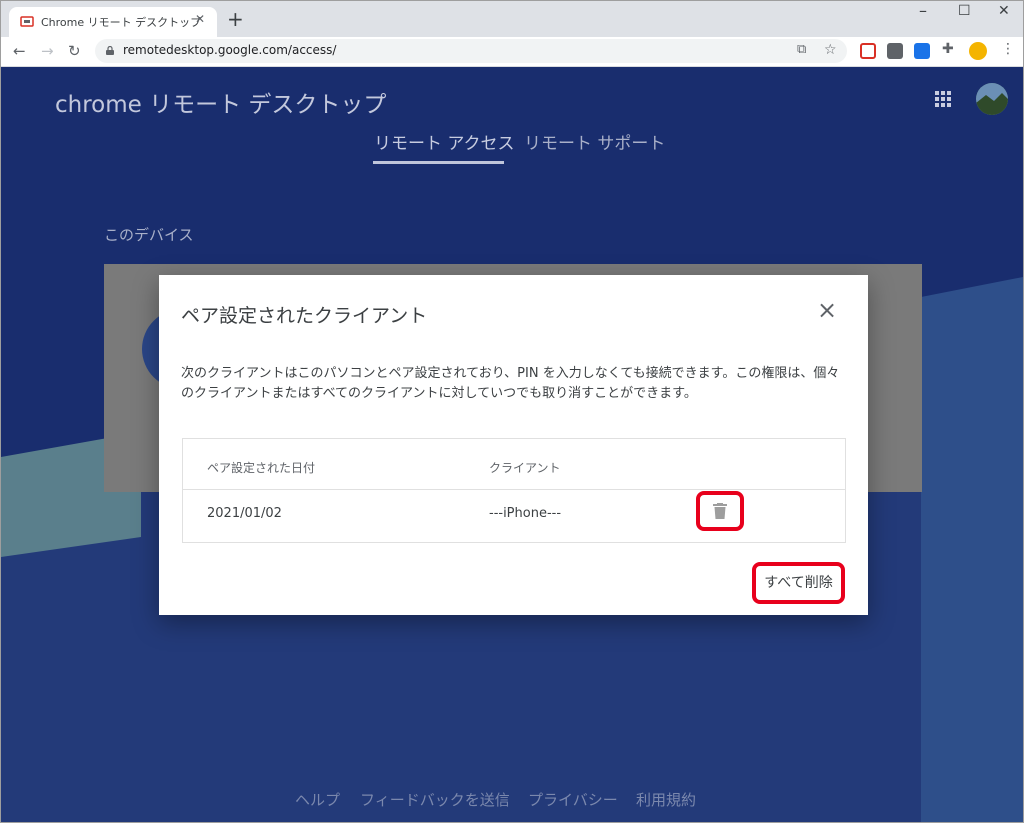 Image resolution: width=1024 pixels, height=823 pixels. Describe the element at coordinates (230, 50) in the screenshot. I see `url-text: remotedesktop.google.com/access/` at that location.